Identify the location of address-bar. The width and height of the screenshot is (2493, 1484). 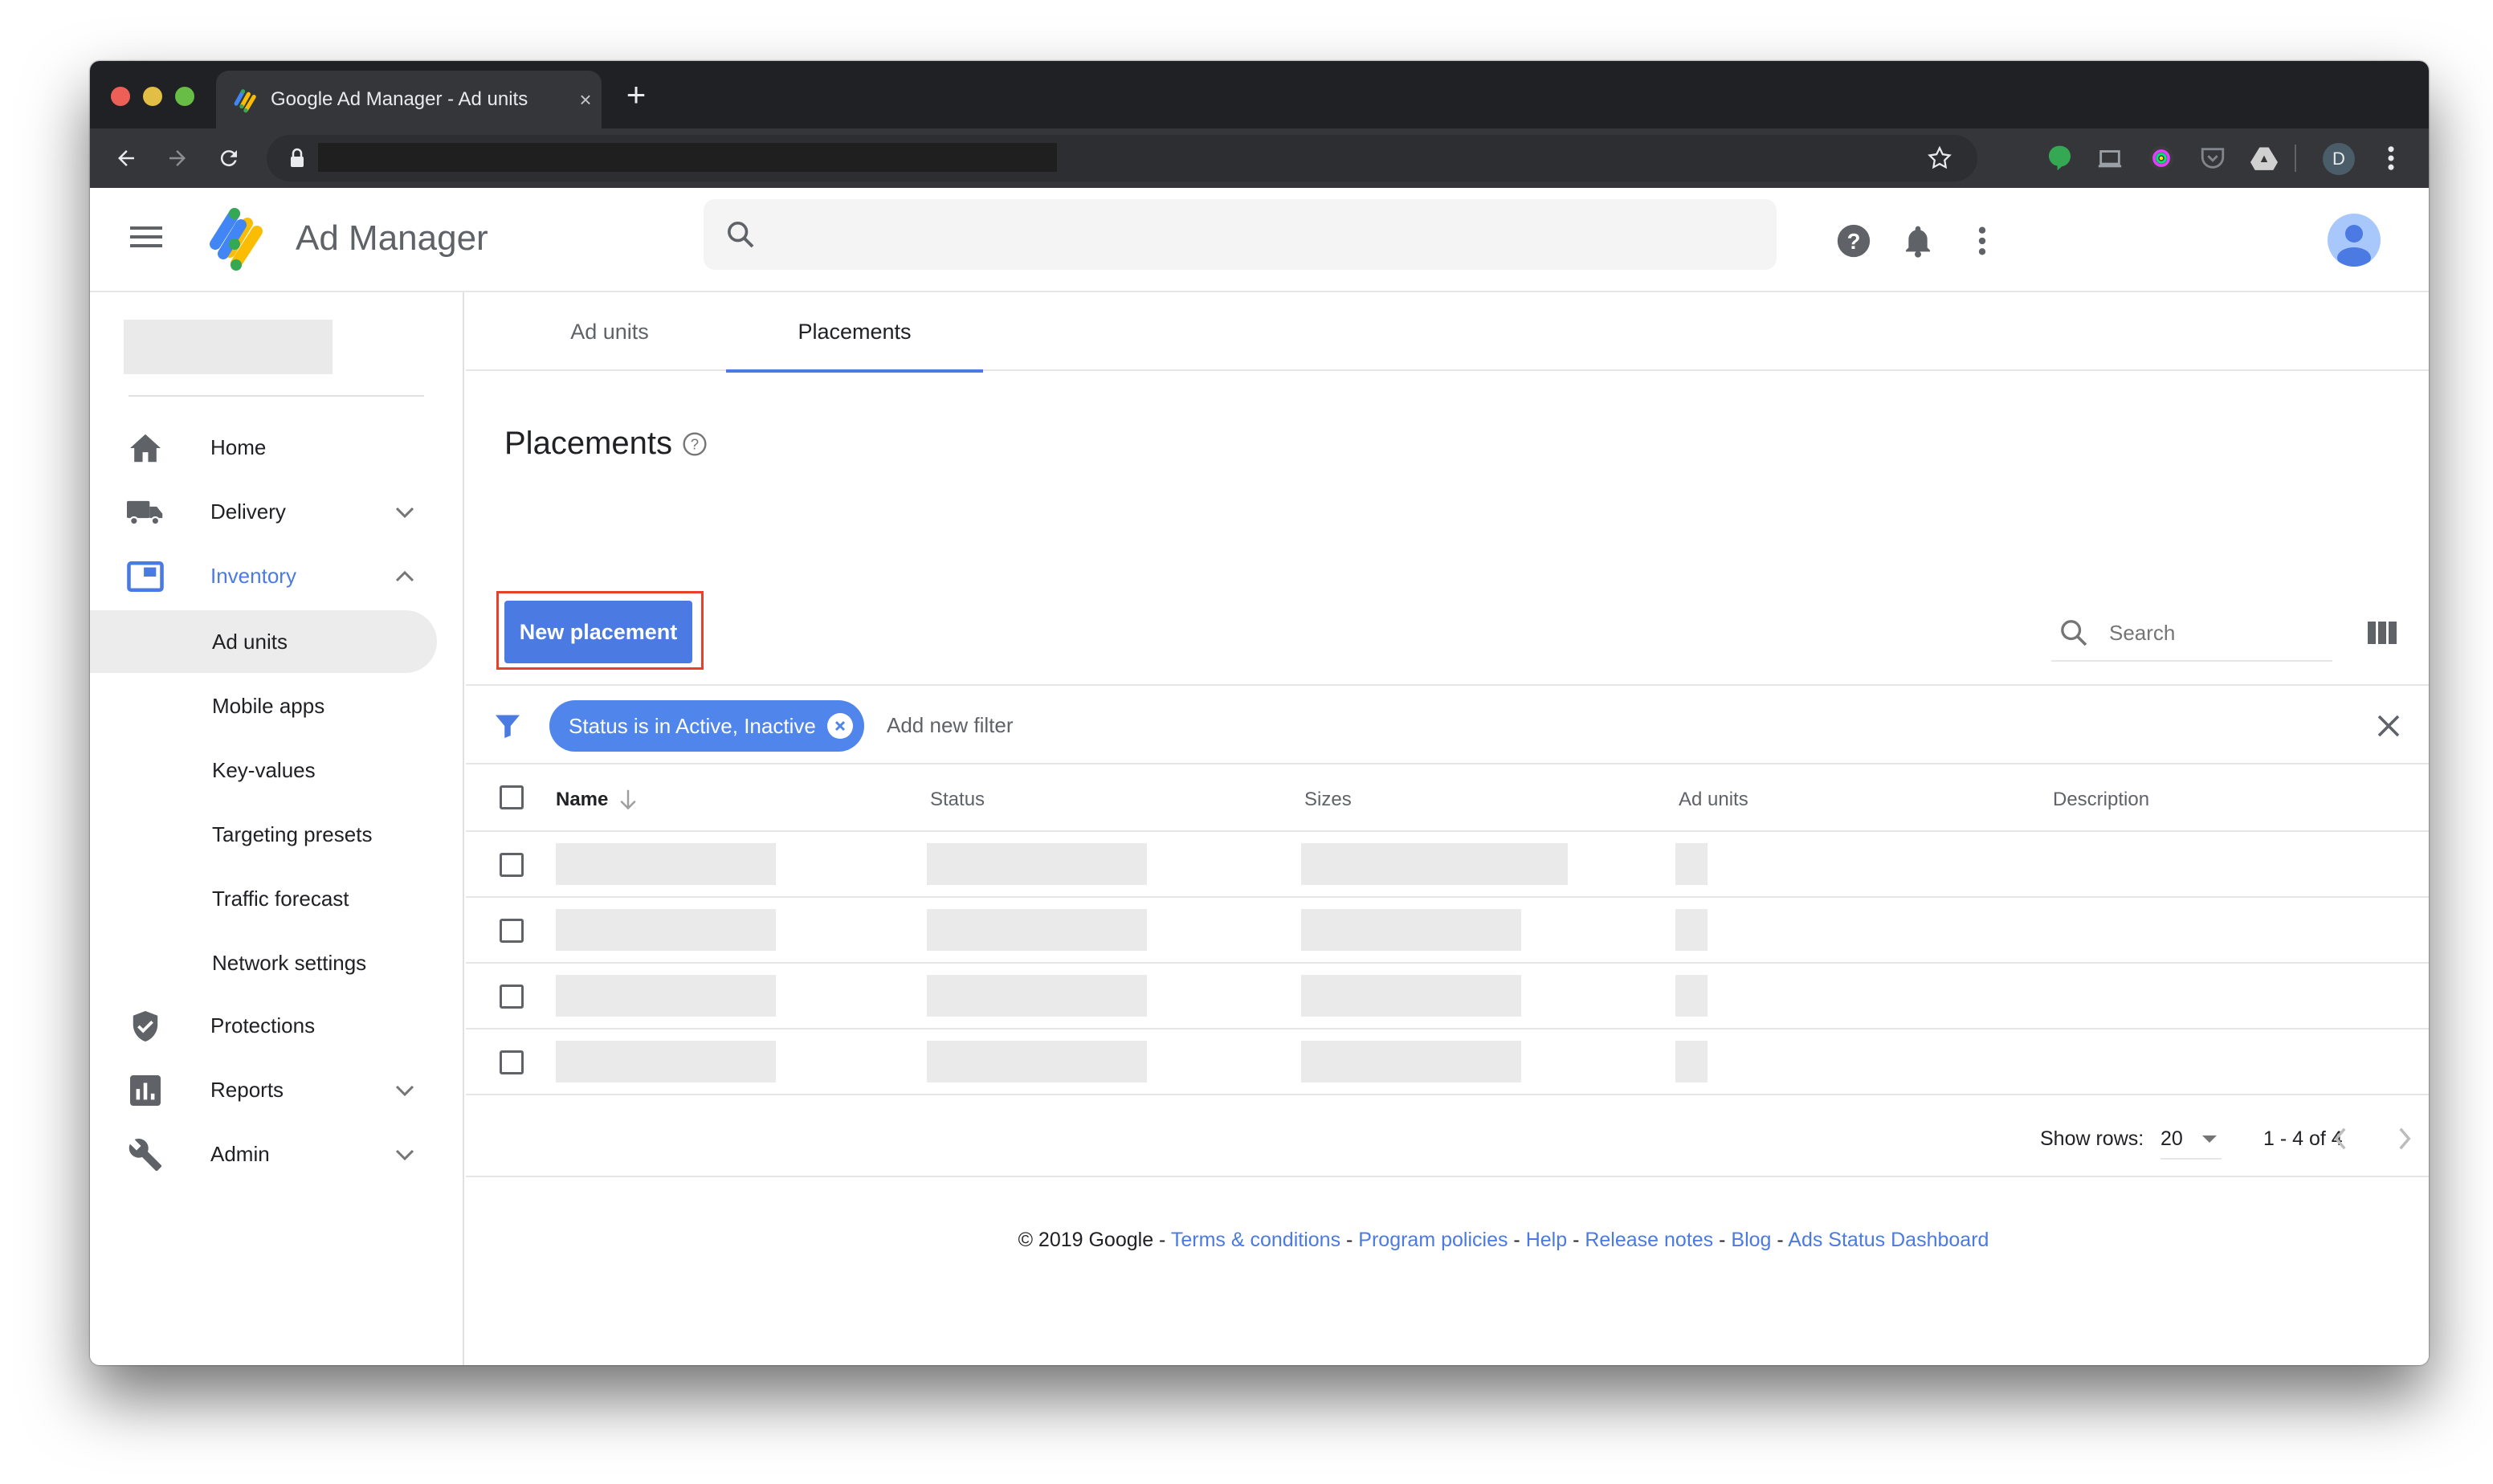
(1122, 158).